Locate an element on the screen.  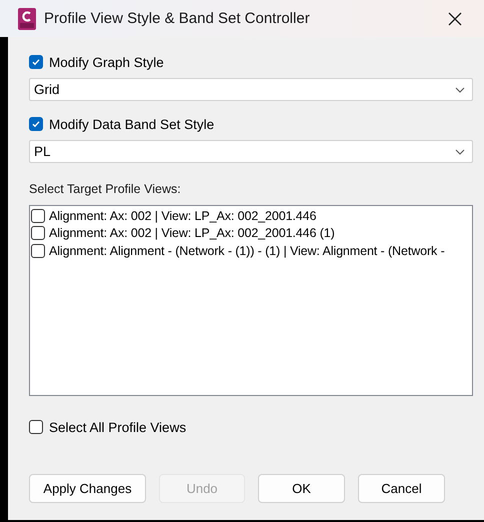
dialog-button: Cancel is located at coordinates (401, 488).